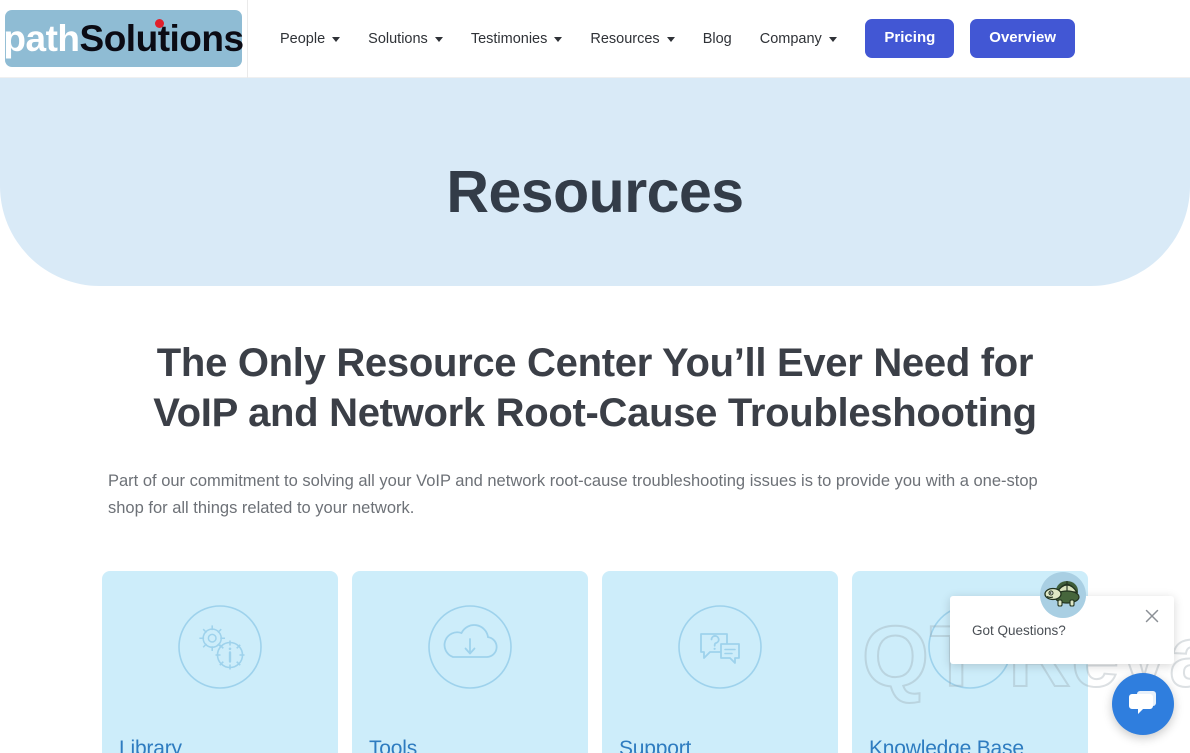  What do you see at coordinates (303, 38) in the screenshot?
I see `nav-label-people: People` at bounding box center [303, 38].